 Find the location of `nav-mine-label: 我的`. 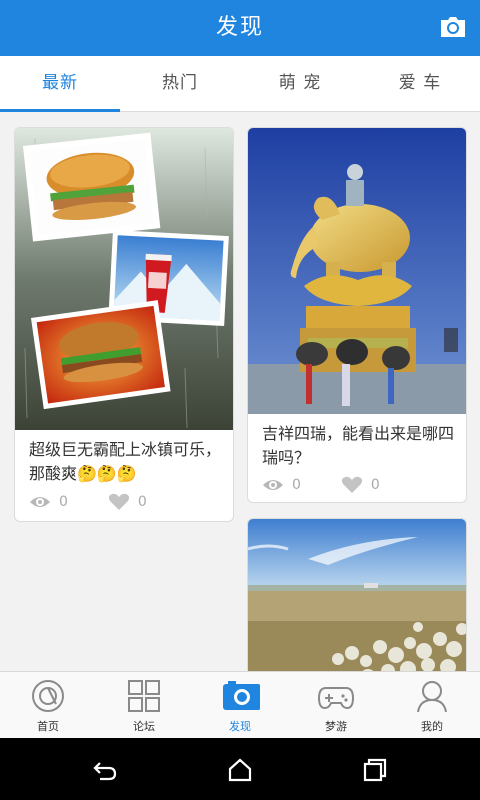

nav-mine-label: 我的 is located at coordinates (432, 726).